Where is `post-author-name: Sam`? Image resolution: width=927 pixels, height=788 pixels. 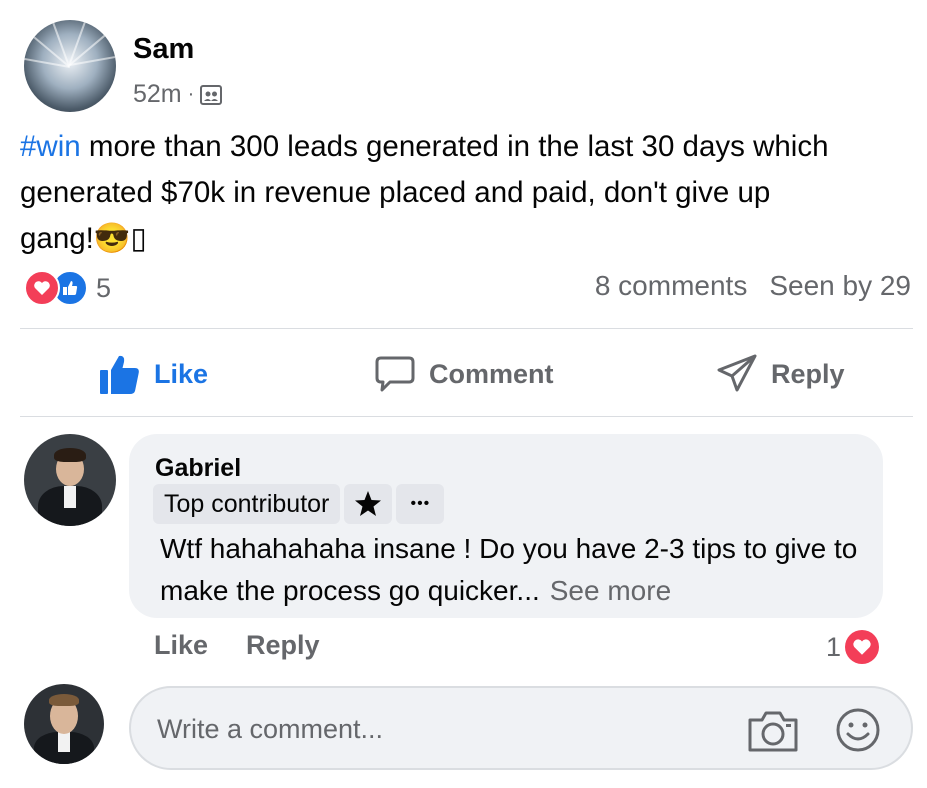 post-author-name: Sam is located at coordinates (163, 49).